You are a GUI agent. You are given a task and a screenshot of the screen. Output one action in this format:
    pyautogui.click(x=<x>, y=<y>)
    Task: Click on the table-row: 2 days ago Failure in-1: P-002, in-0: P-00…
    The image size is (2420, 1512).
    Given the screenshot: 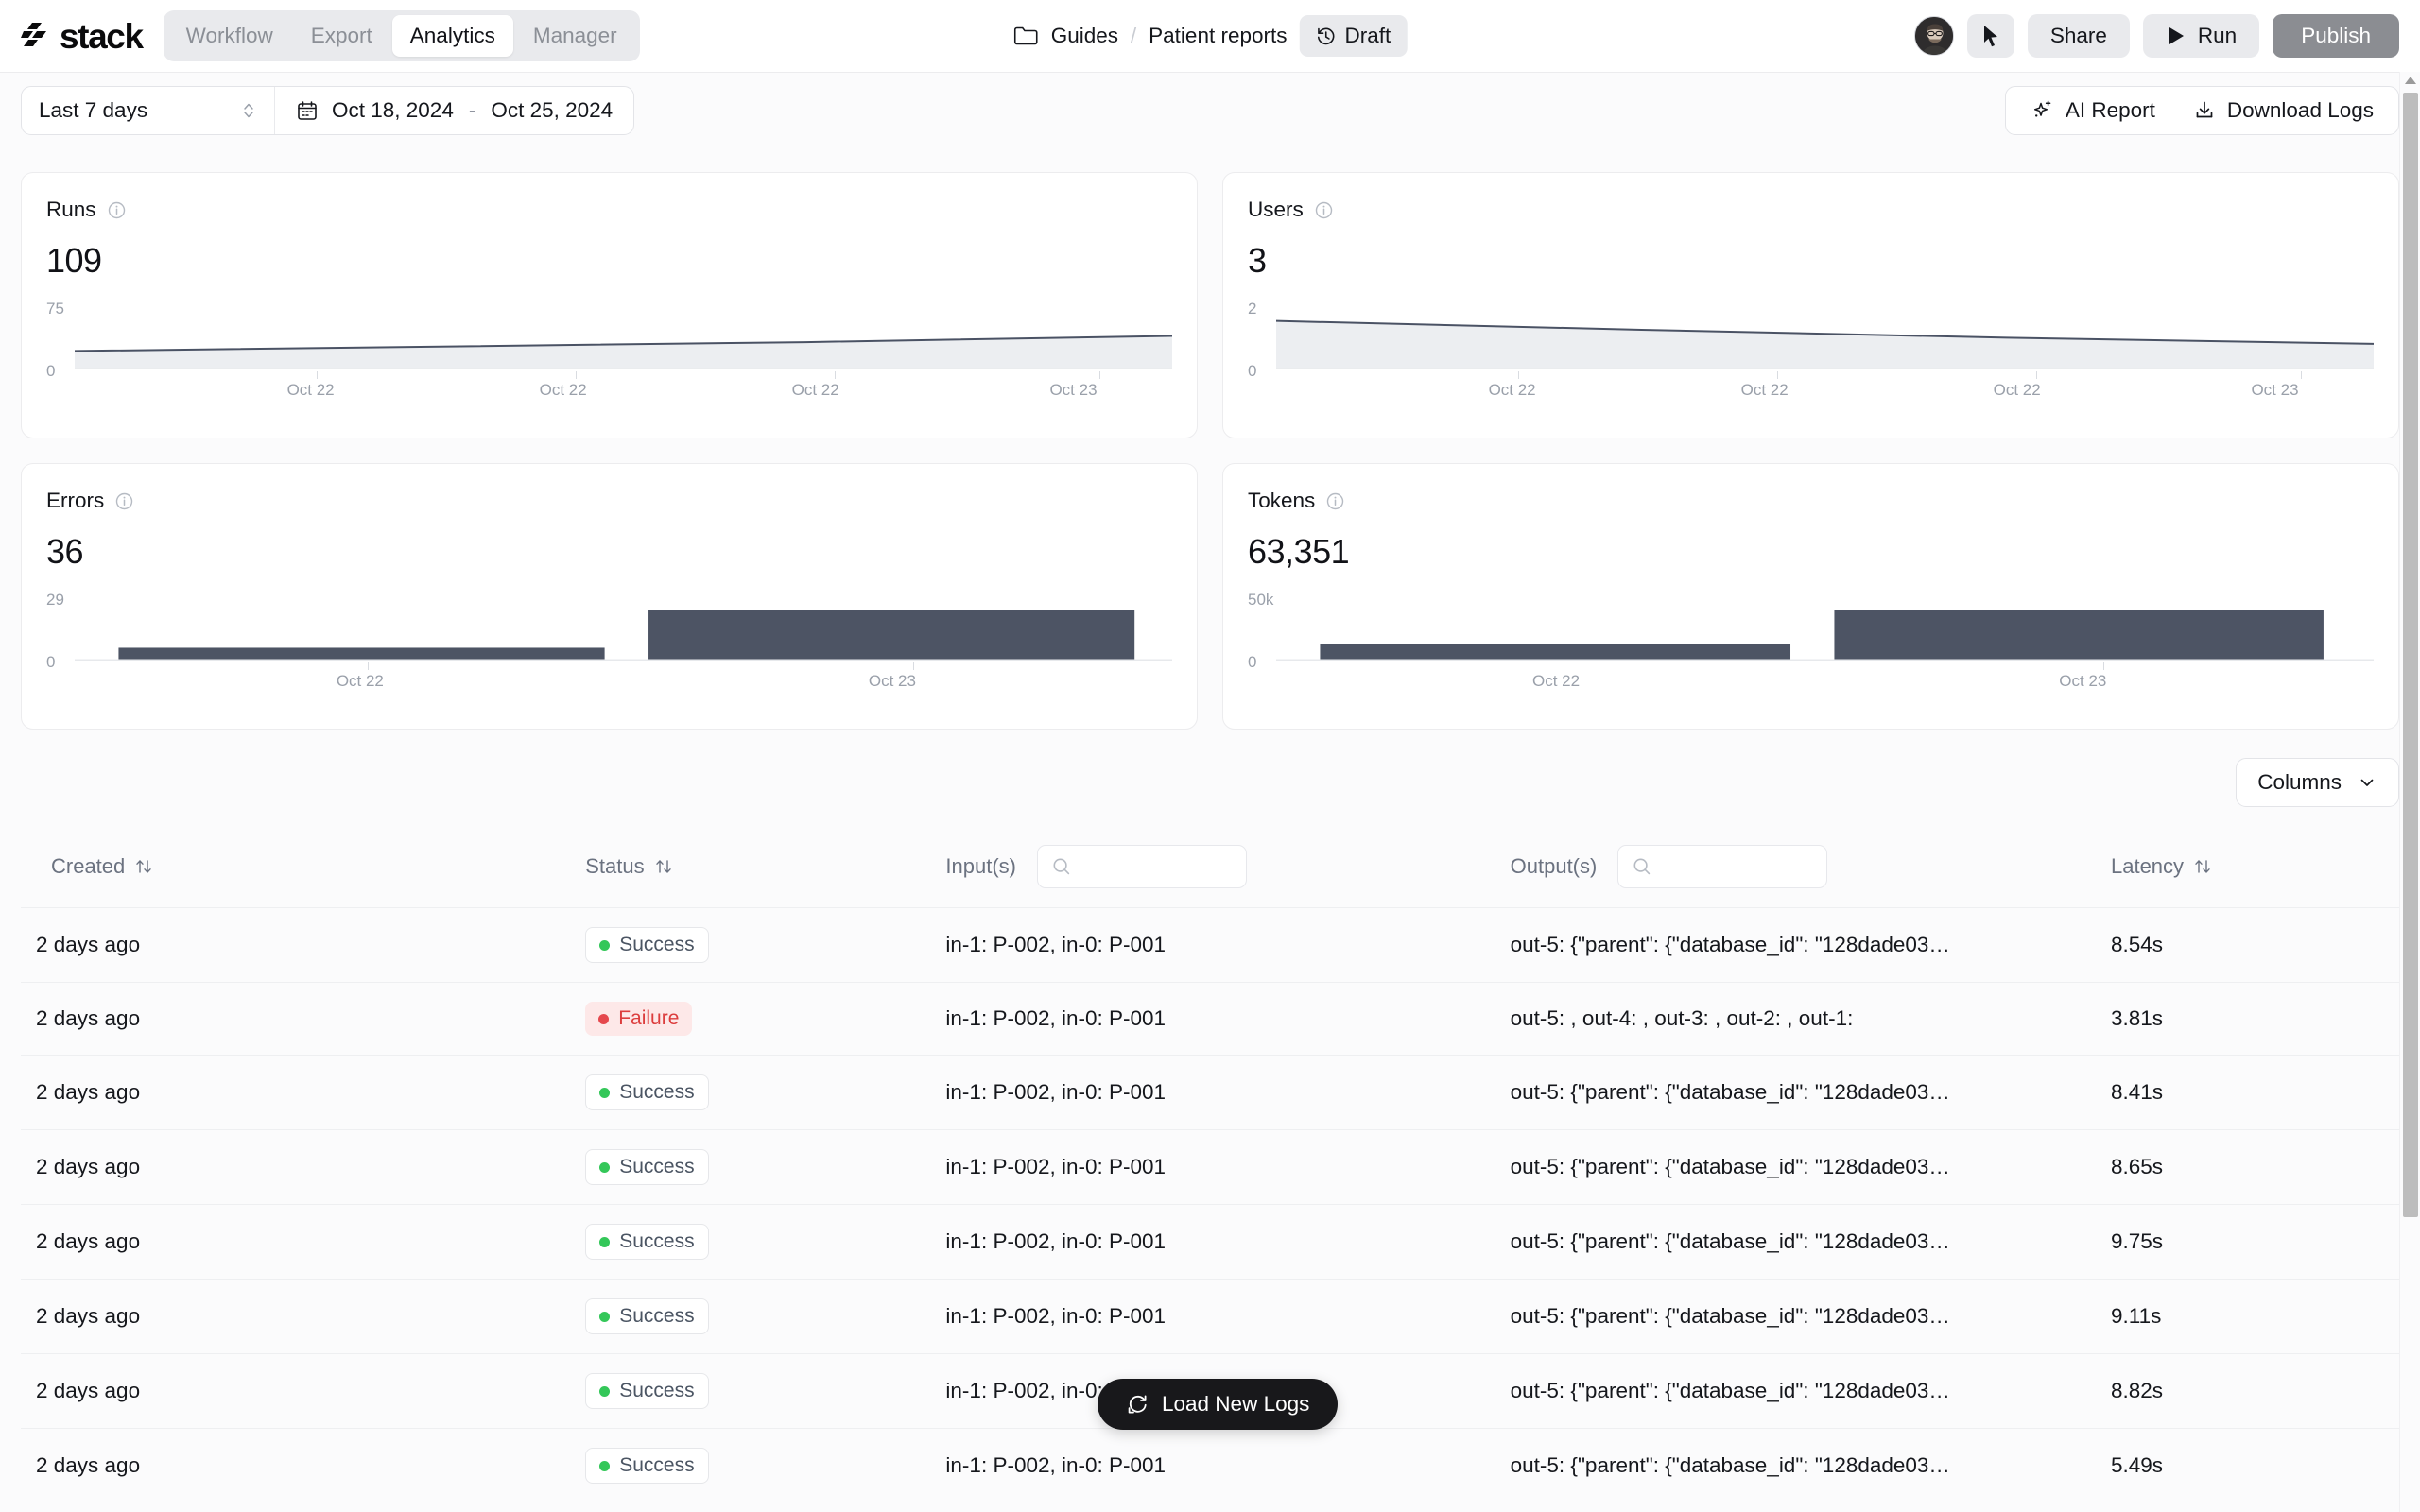 What is the action you would take?
    pyautogui.click(x=1210, y=1019)
    